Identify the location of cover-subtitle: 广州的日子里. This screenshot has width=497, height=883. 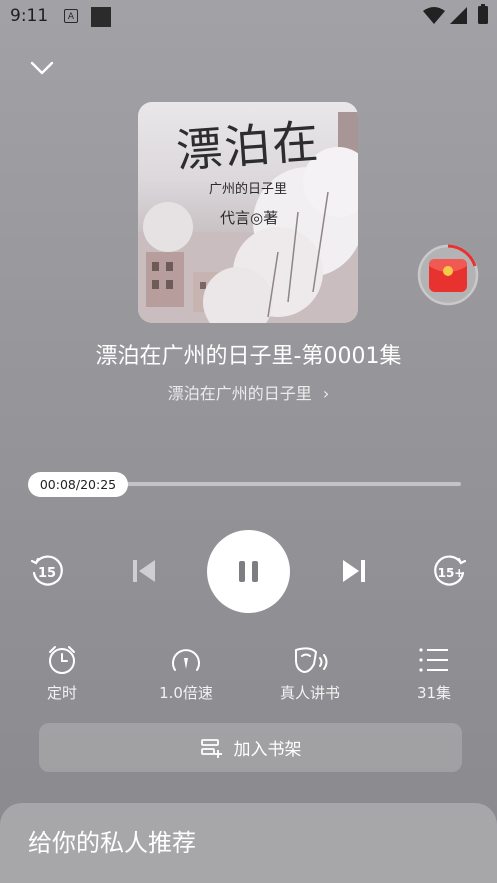
(247, 189).